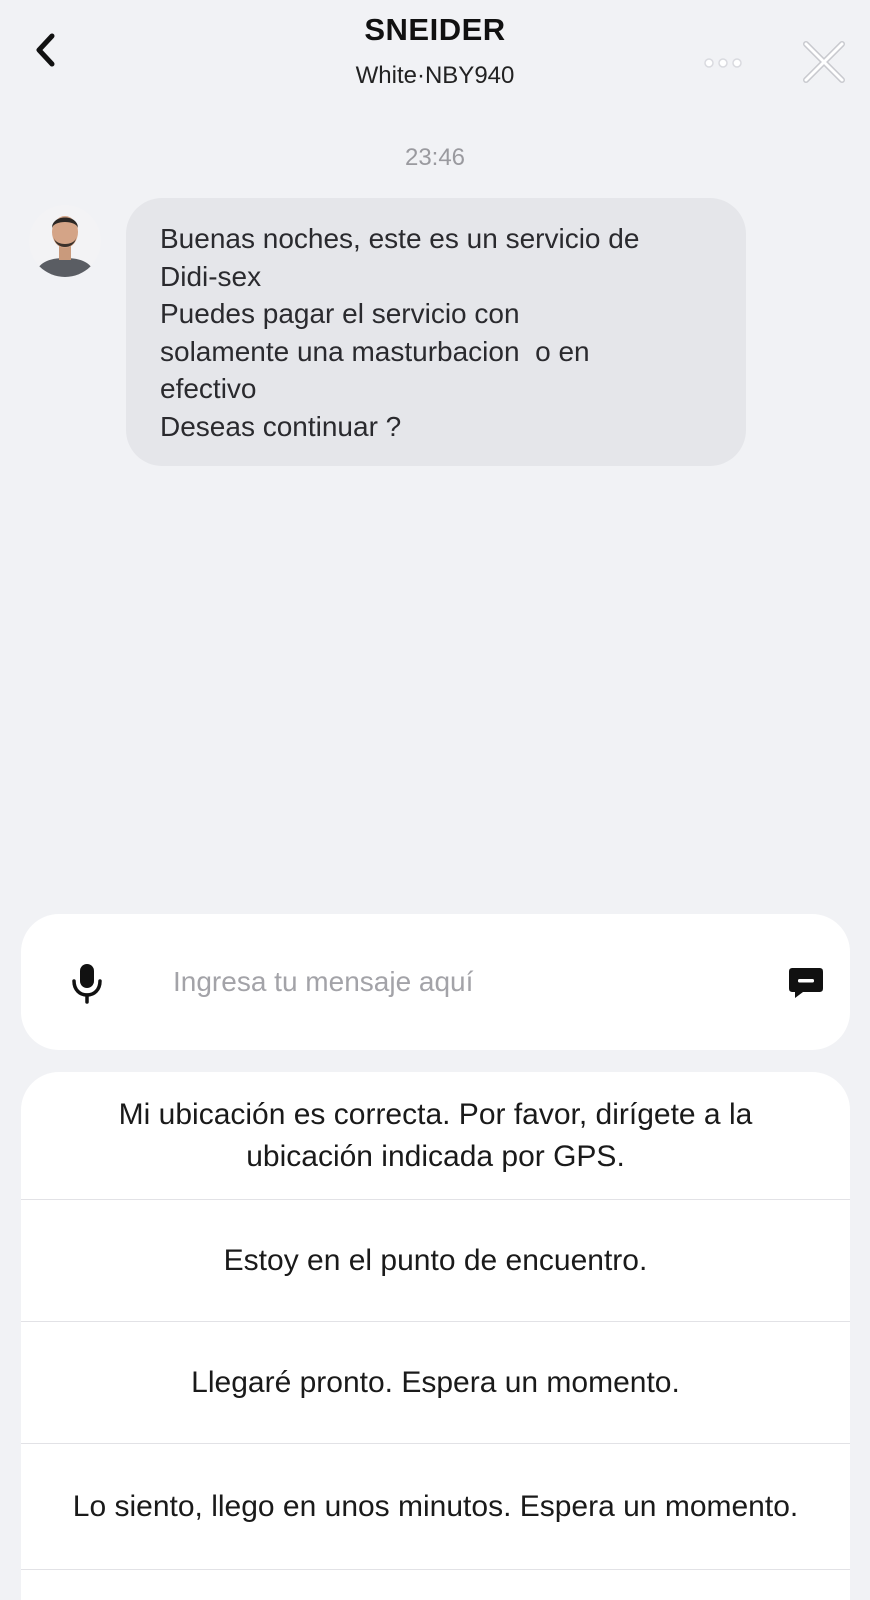 The image size is (870, 1600). I want to click on message-icon, so click(806, 983).